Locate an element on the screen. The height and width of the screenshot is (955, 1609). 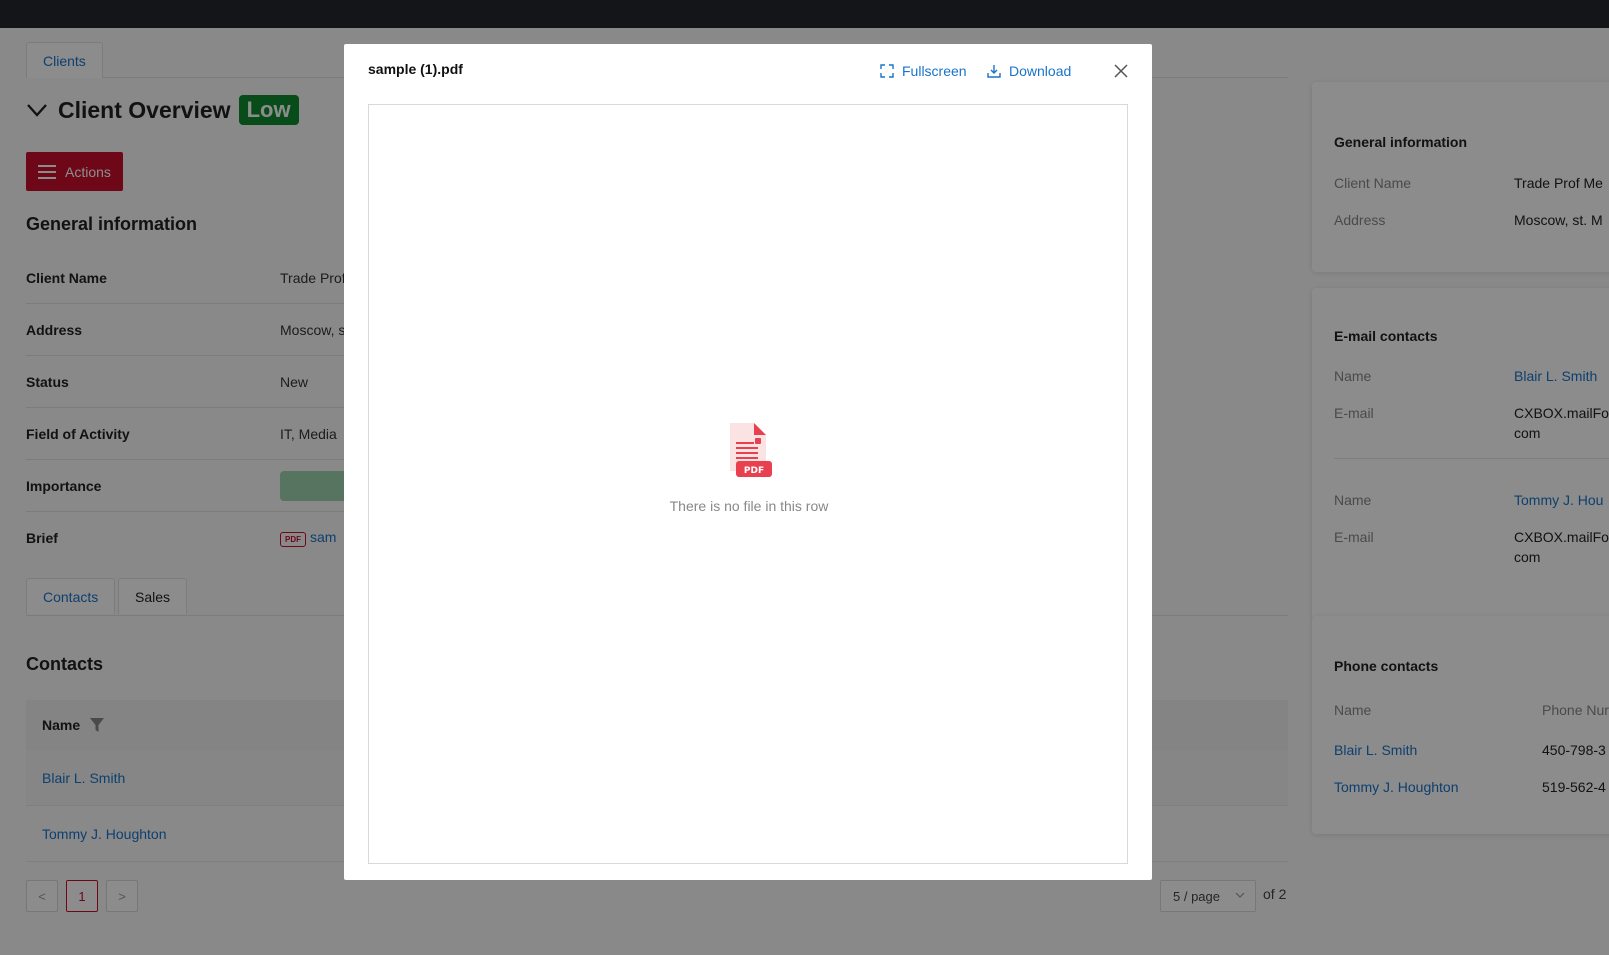
empty-state: PDF There is no file in this row is located at coordinates (749, 467).